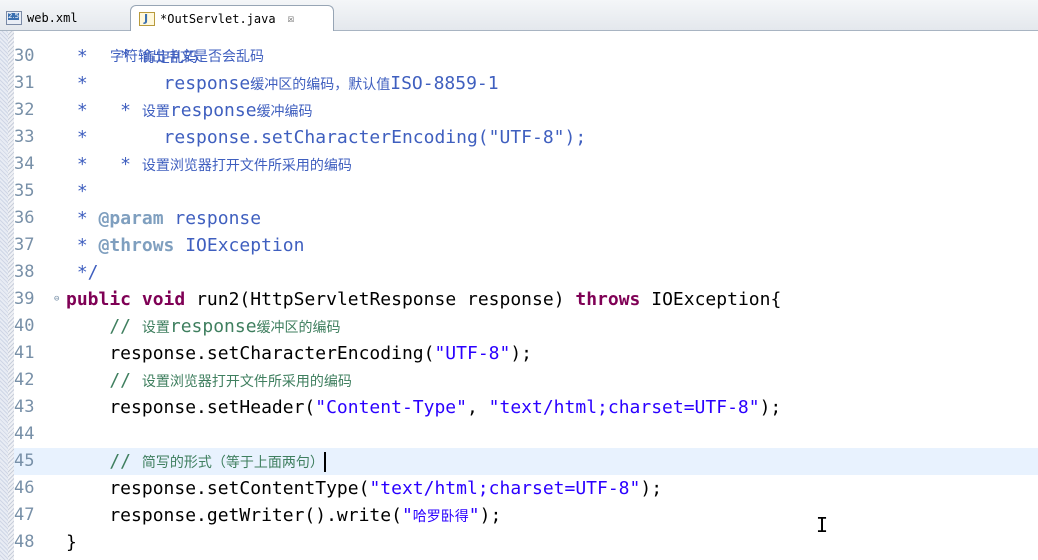  Describe the element at coordinates (24, 218) in the screenshot. I see `line-number: 36` at that location.